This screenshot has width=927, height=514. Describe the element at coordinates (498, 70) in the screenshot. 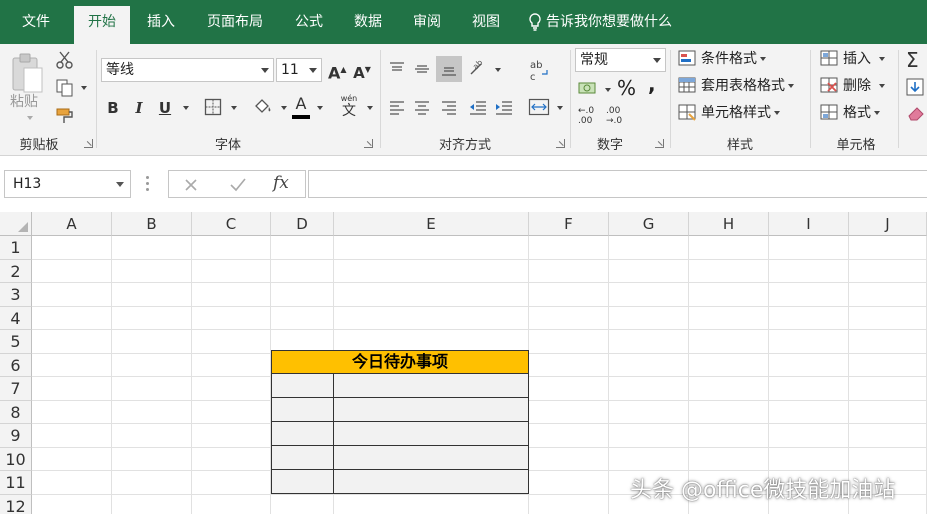

I see `orientation-dropdown-icon` at that location.